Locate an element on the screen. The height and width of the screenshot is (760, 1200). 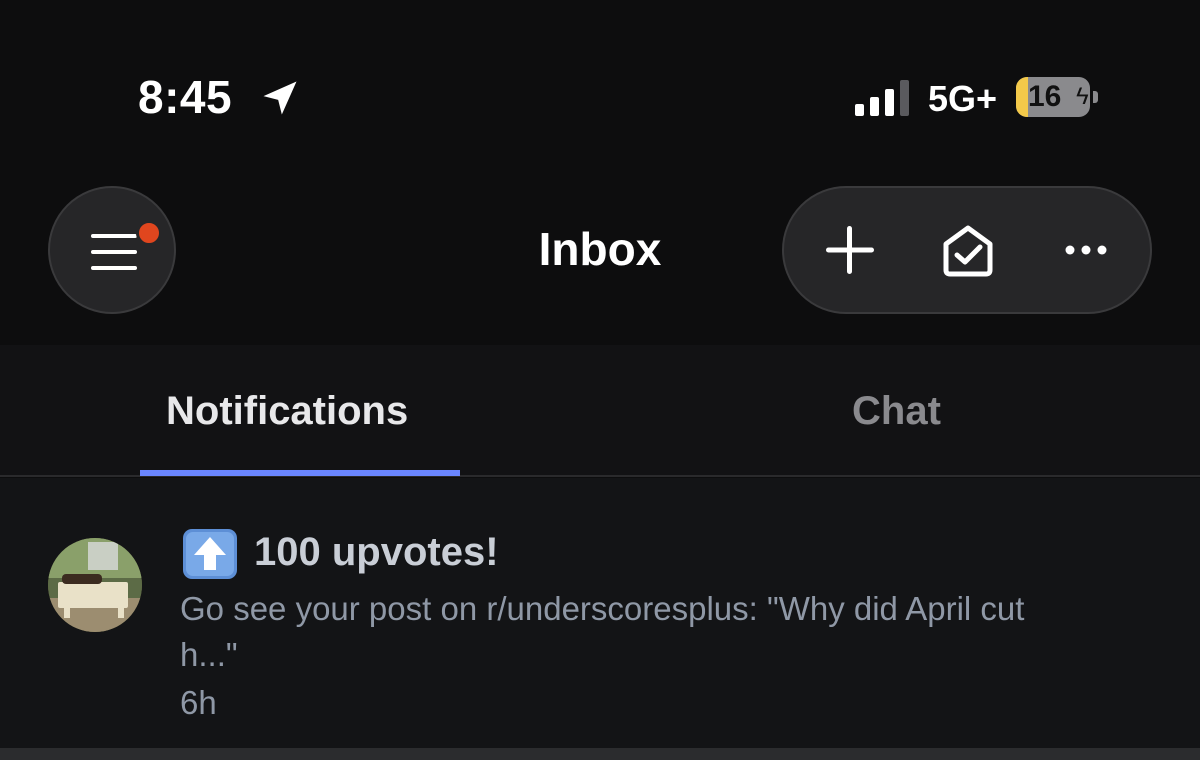
avatar is located at coordinates (95, 585).